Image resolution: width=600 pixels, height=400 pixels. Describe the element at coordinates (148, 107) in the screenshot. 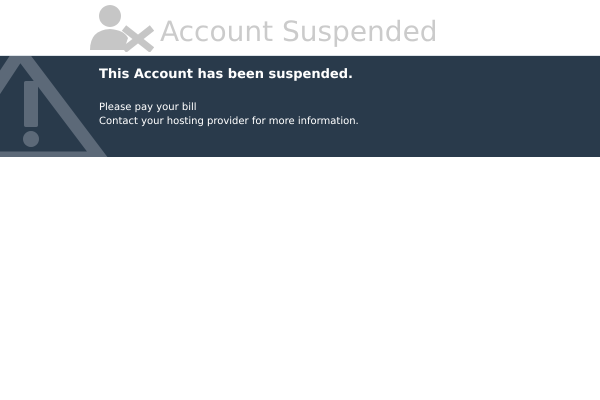

I see `message-text: Please pay your bill` at that location.